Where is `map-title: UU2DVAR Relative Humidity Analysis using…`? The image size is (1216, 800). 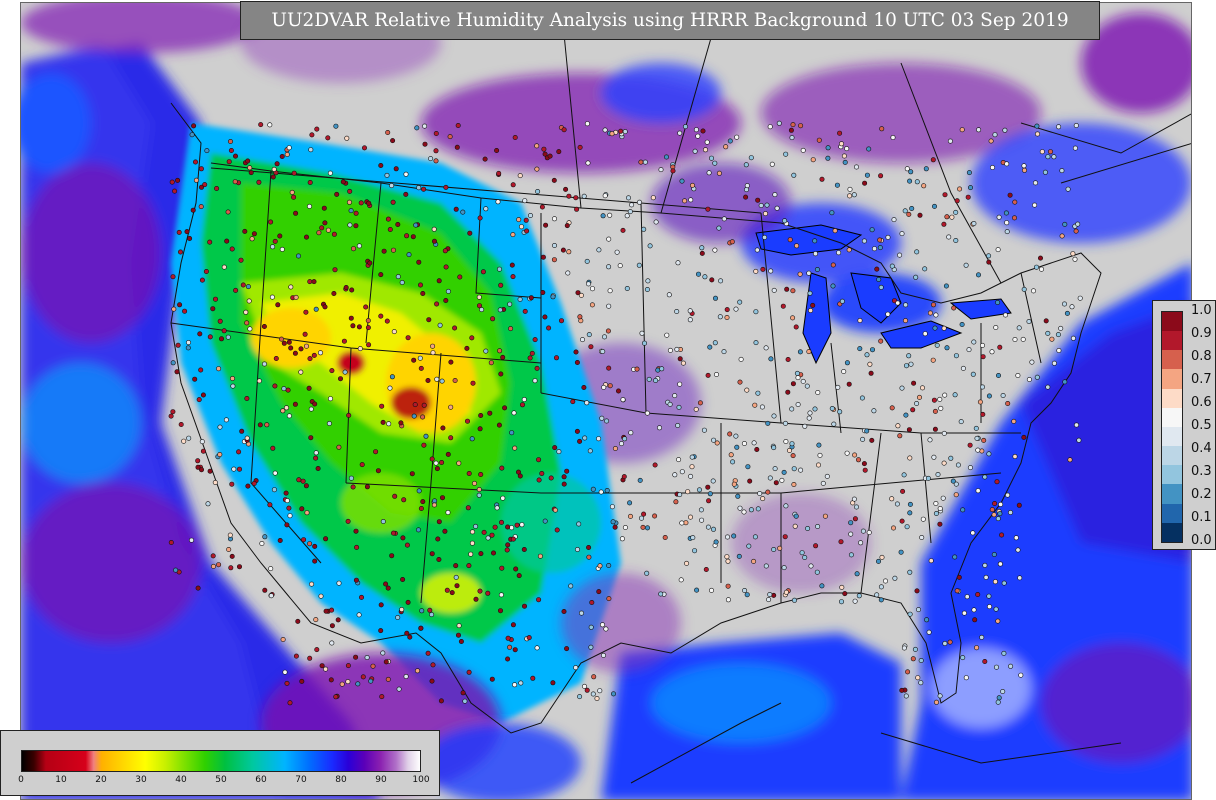 map-title: UU2DVAR Relative Humidity Analysis using… is located at coordinates (670, 20).